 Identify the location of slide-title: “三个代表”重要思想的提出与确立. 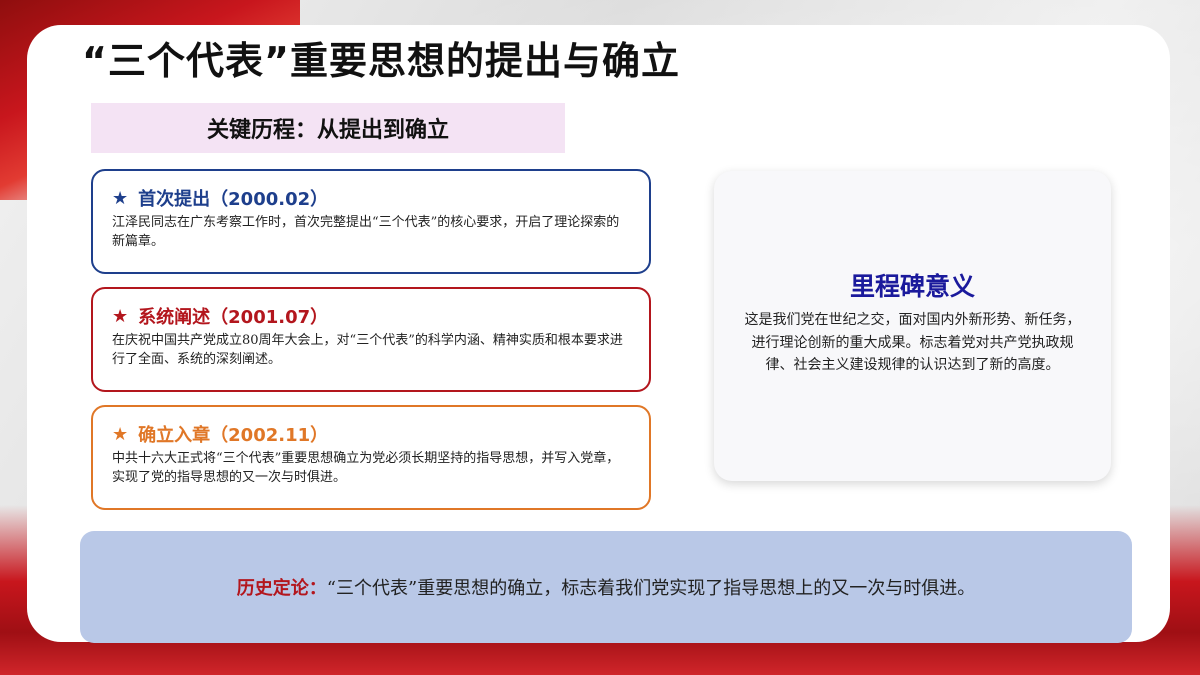
(381, 61).